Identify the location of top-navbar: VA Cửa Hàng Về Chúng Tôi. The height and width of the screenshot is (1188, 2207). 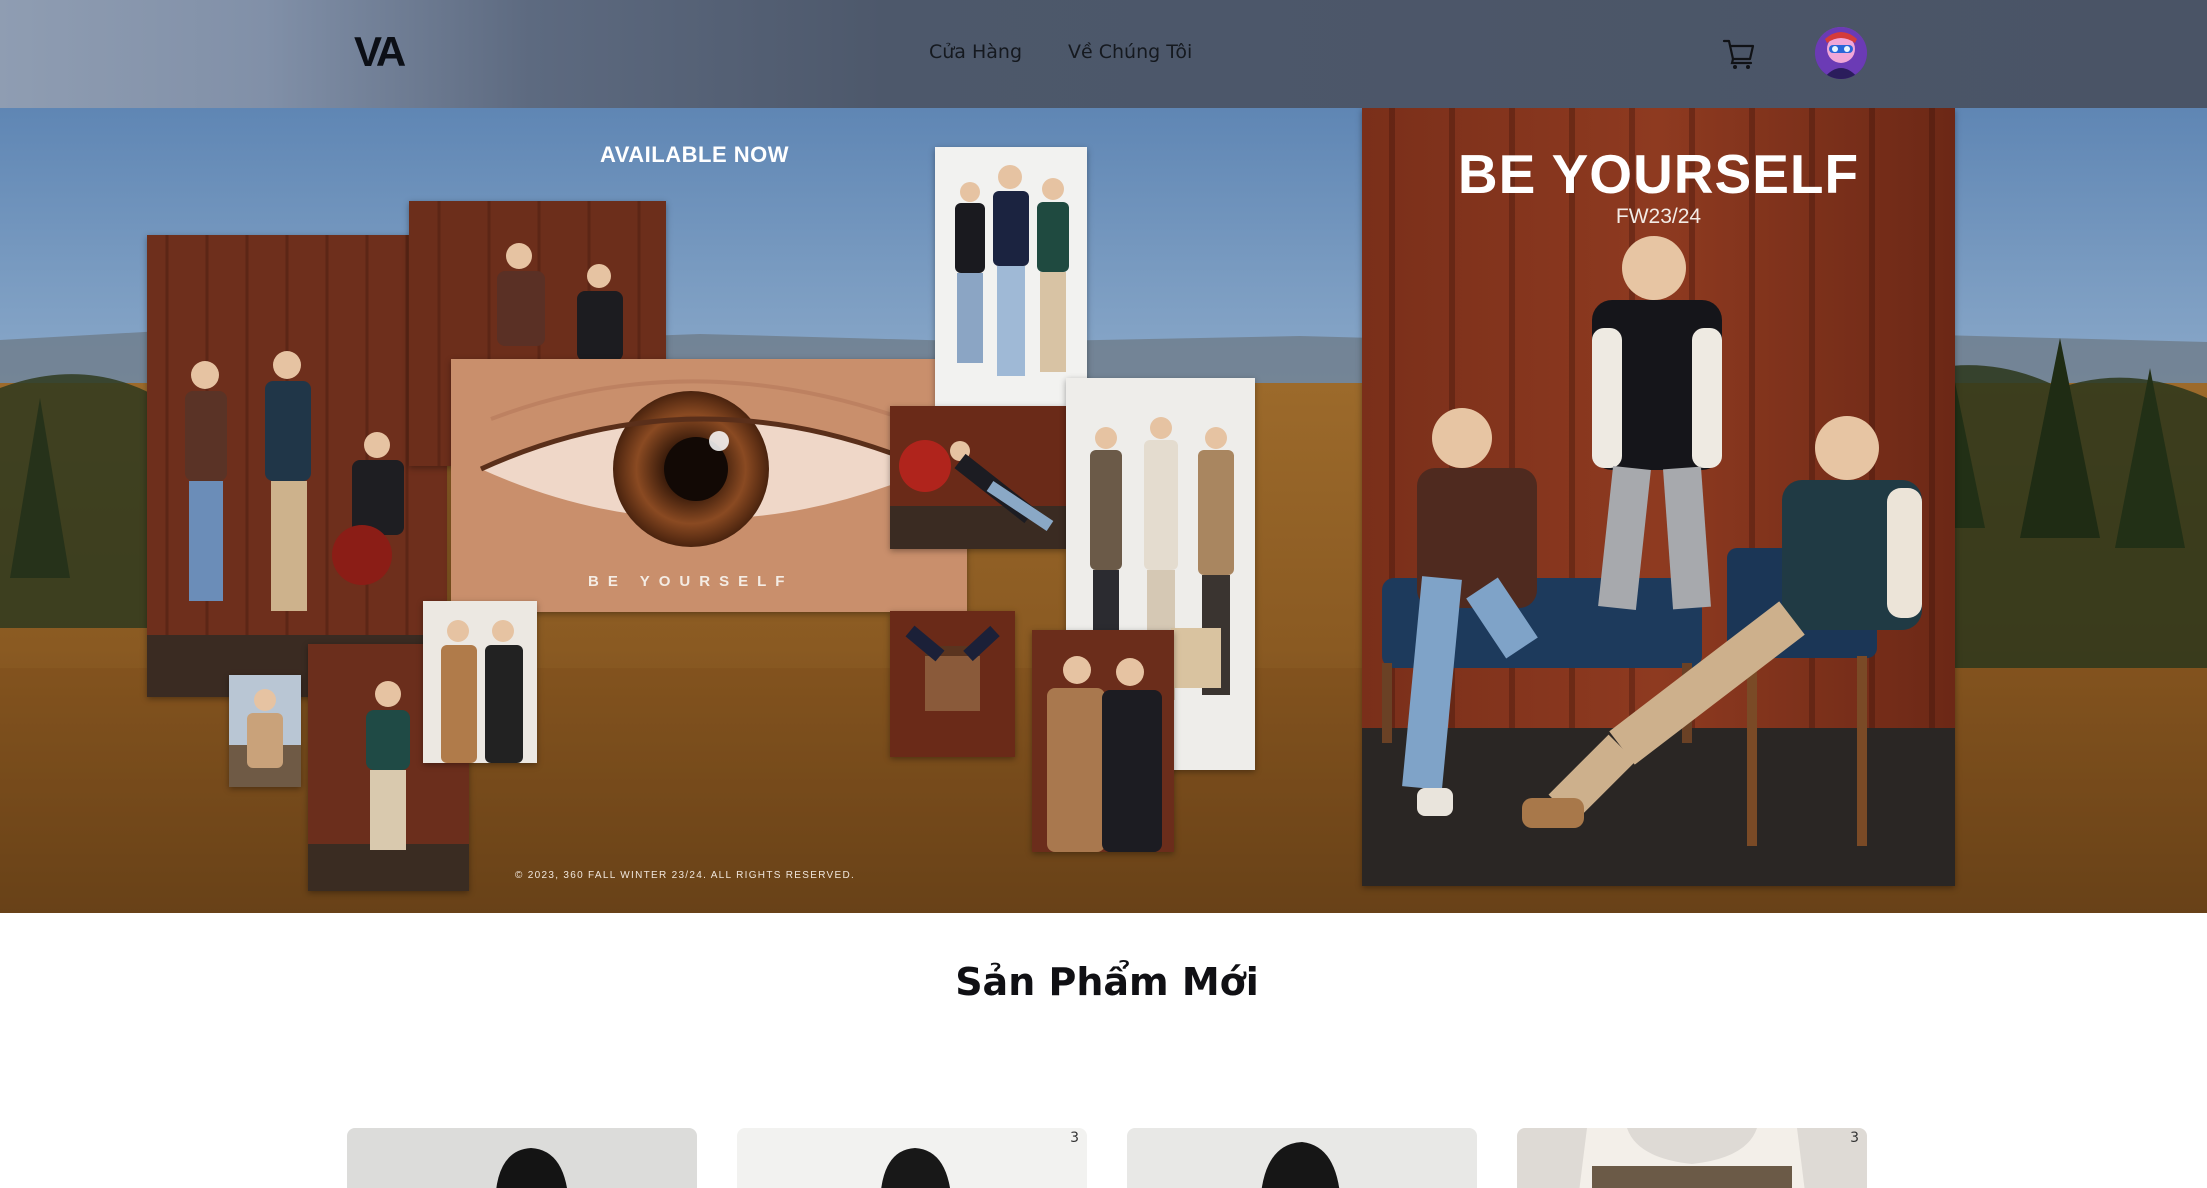
(1103, 54).